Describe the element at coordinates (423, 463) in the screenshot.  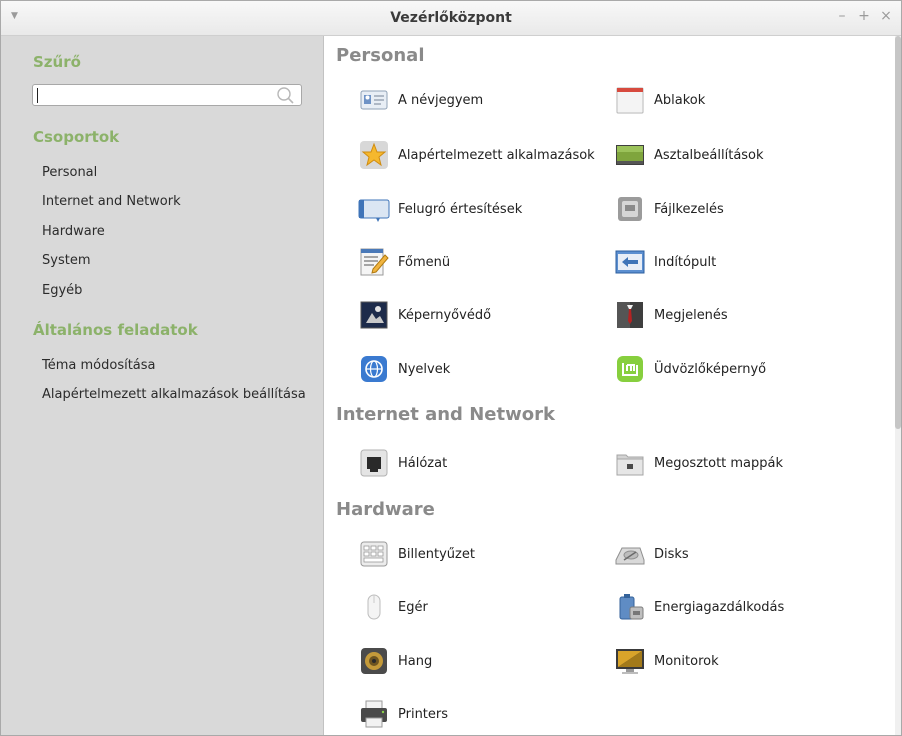
I see `item-label: Hálózat` at that location.